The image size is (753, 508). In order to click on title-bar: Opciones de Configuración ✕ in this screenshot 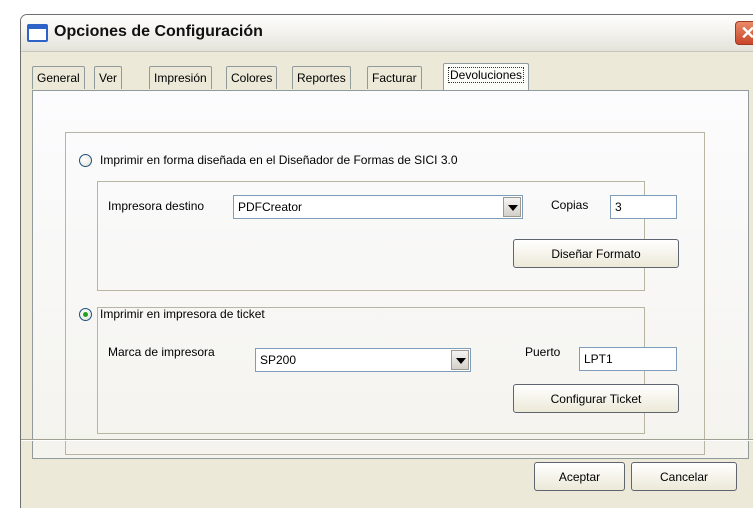, I will do `click(387, 33)`.